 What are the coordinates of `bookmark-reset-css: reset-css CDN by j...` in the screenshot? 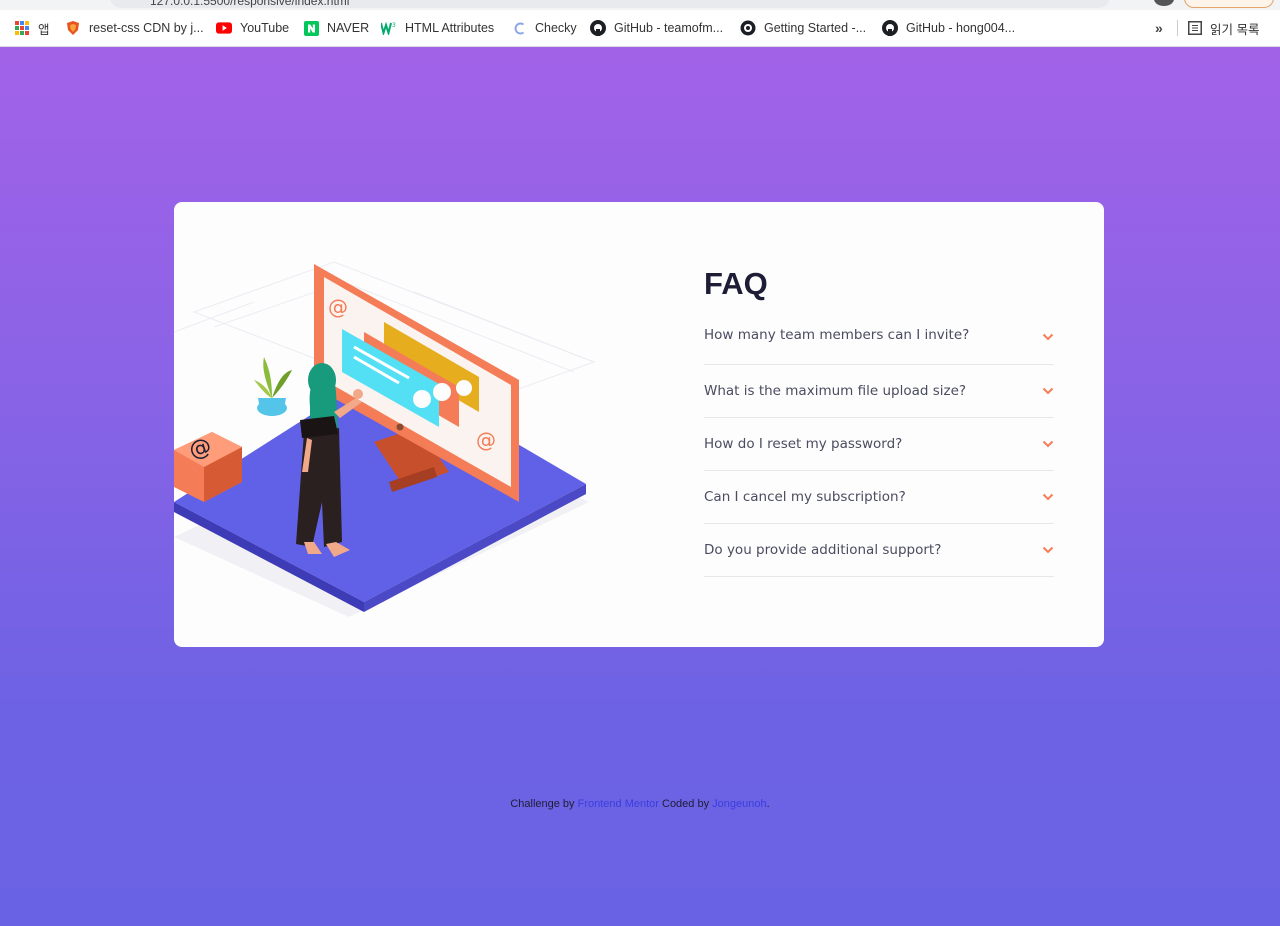 It's located at (134, 28).